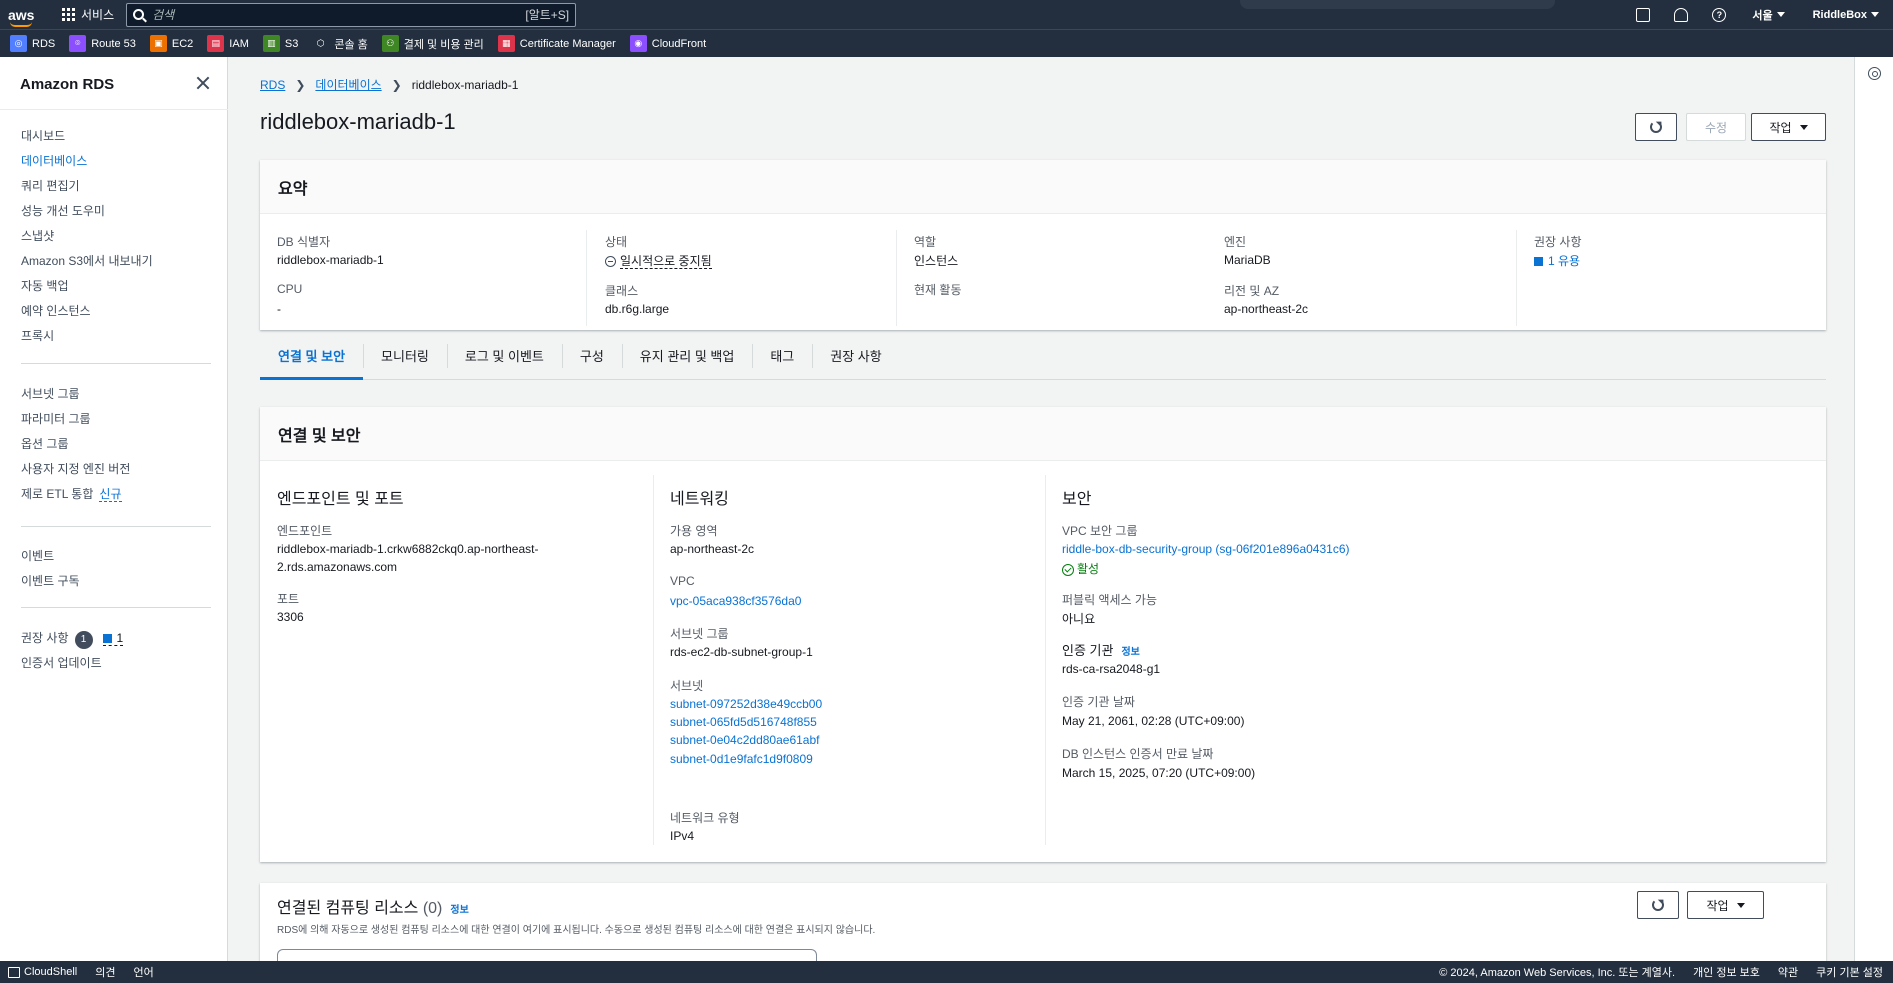 This screenshot has height=983, width=1893. Describe the element at coordinates (744, 740) in the screenshot. I see `subnet-link: subnet-0e04c2dd80ae61abf` at that location.